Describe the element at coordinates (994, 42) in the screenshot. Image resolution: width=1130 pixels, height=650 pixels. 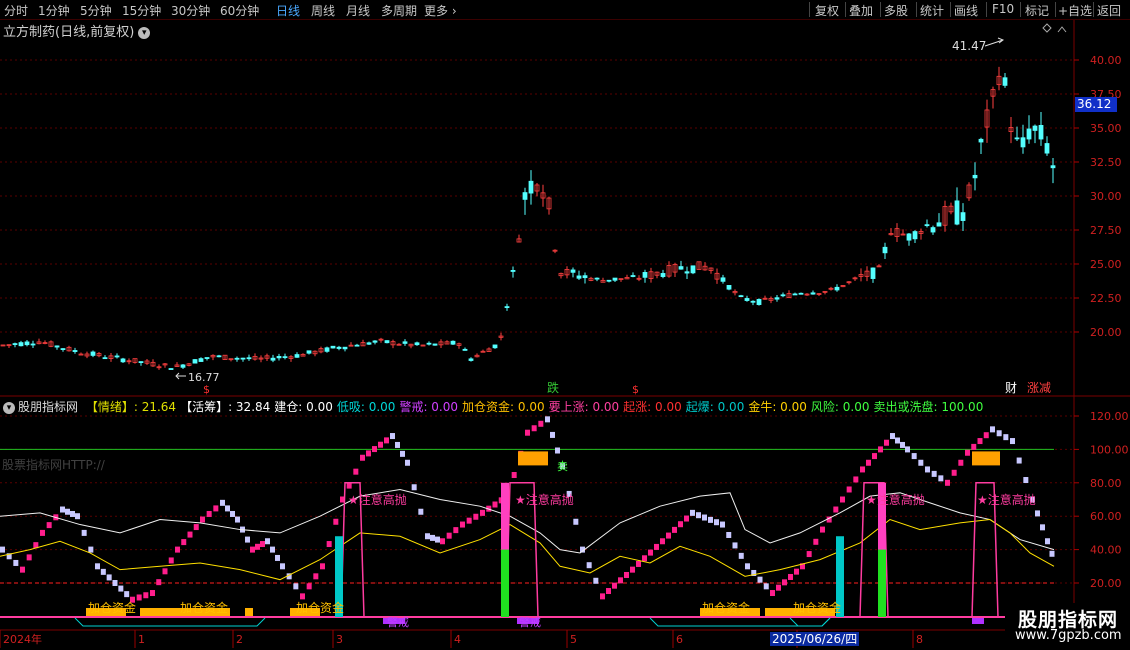
I see `high-arrow-icon` at that location.